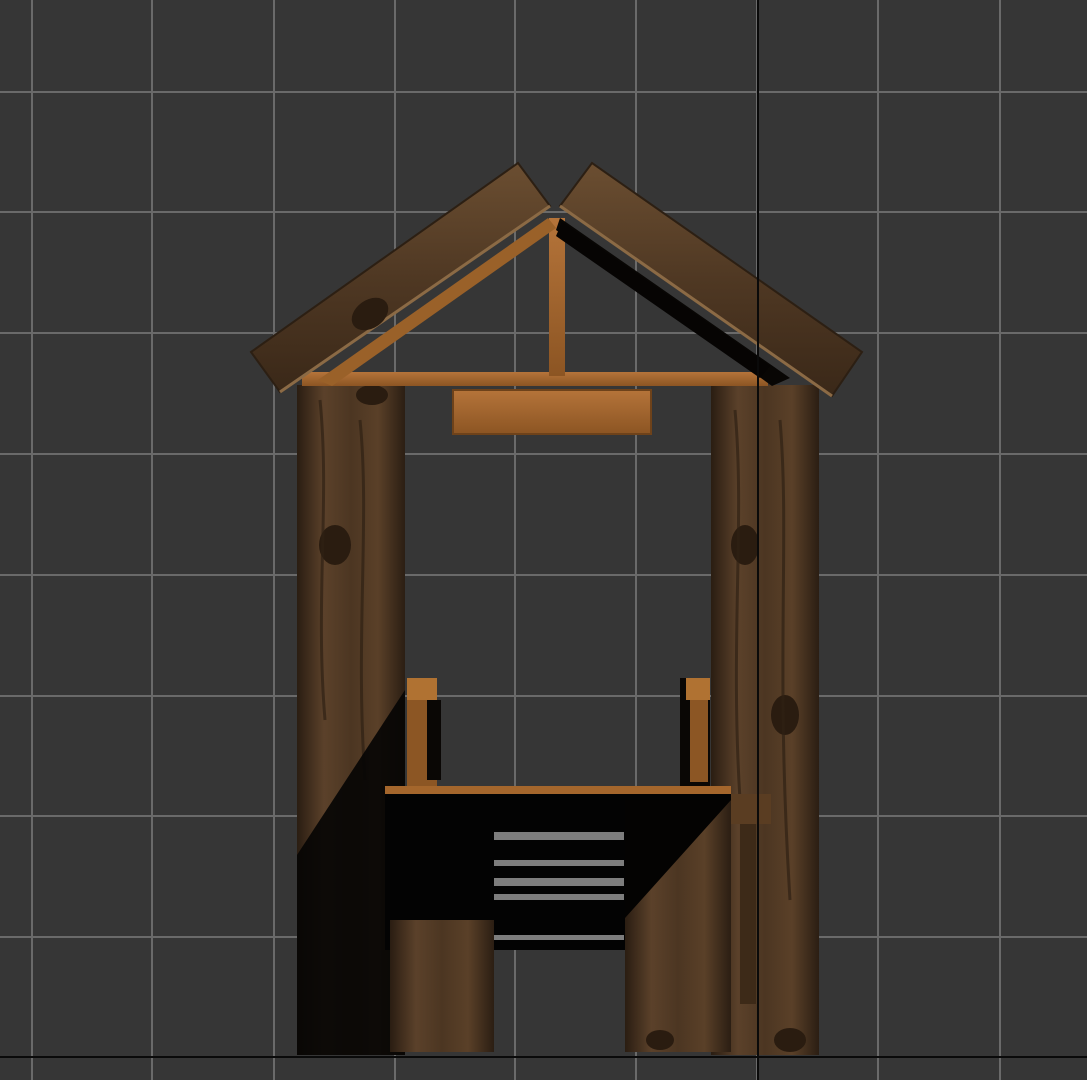 The image size is (1087, 1080). Describe the element at coordinates (535, 379) in the screenshot. I see `cross-beam` at that location.